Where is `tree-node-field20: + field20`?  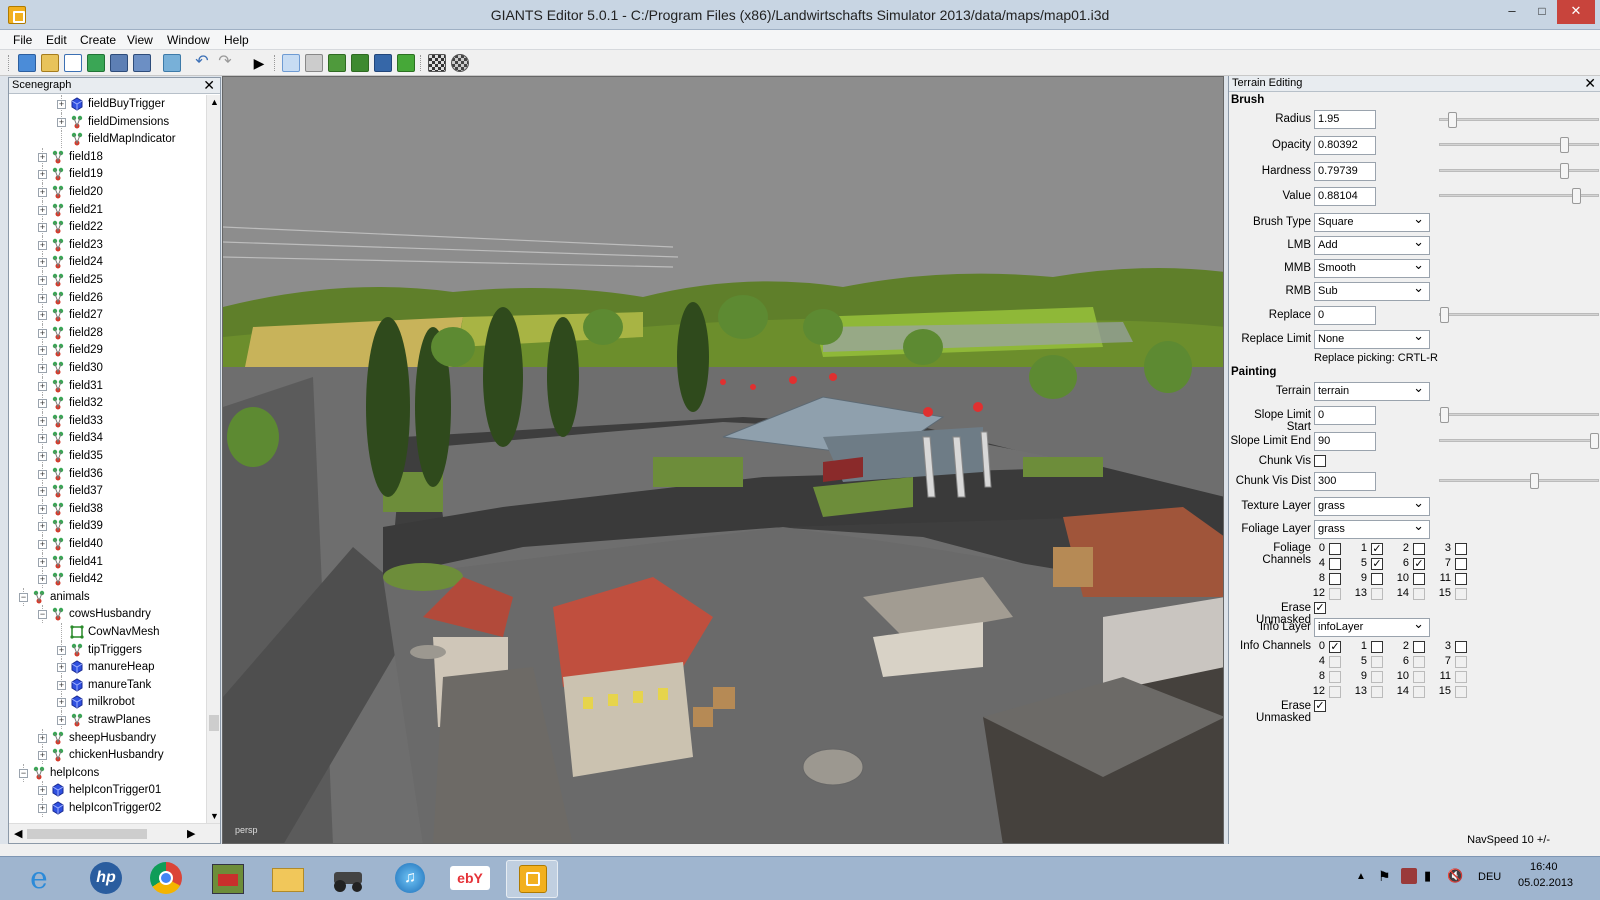
tree-node-field20: + field20 is located at coordinates (108, 192).